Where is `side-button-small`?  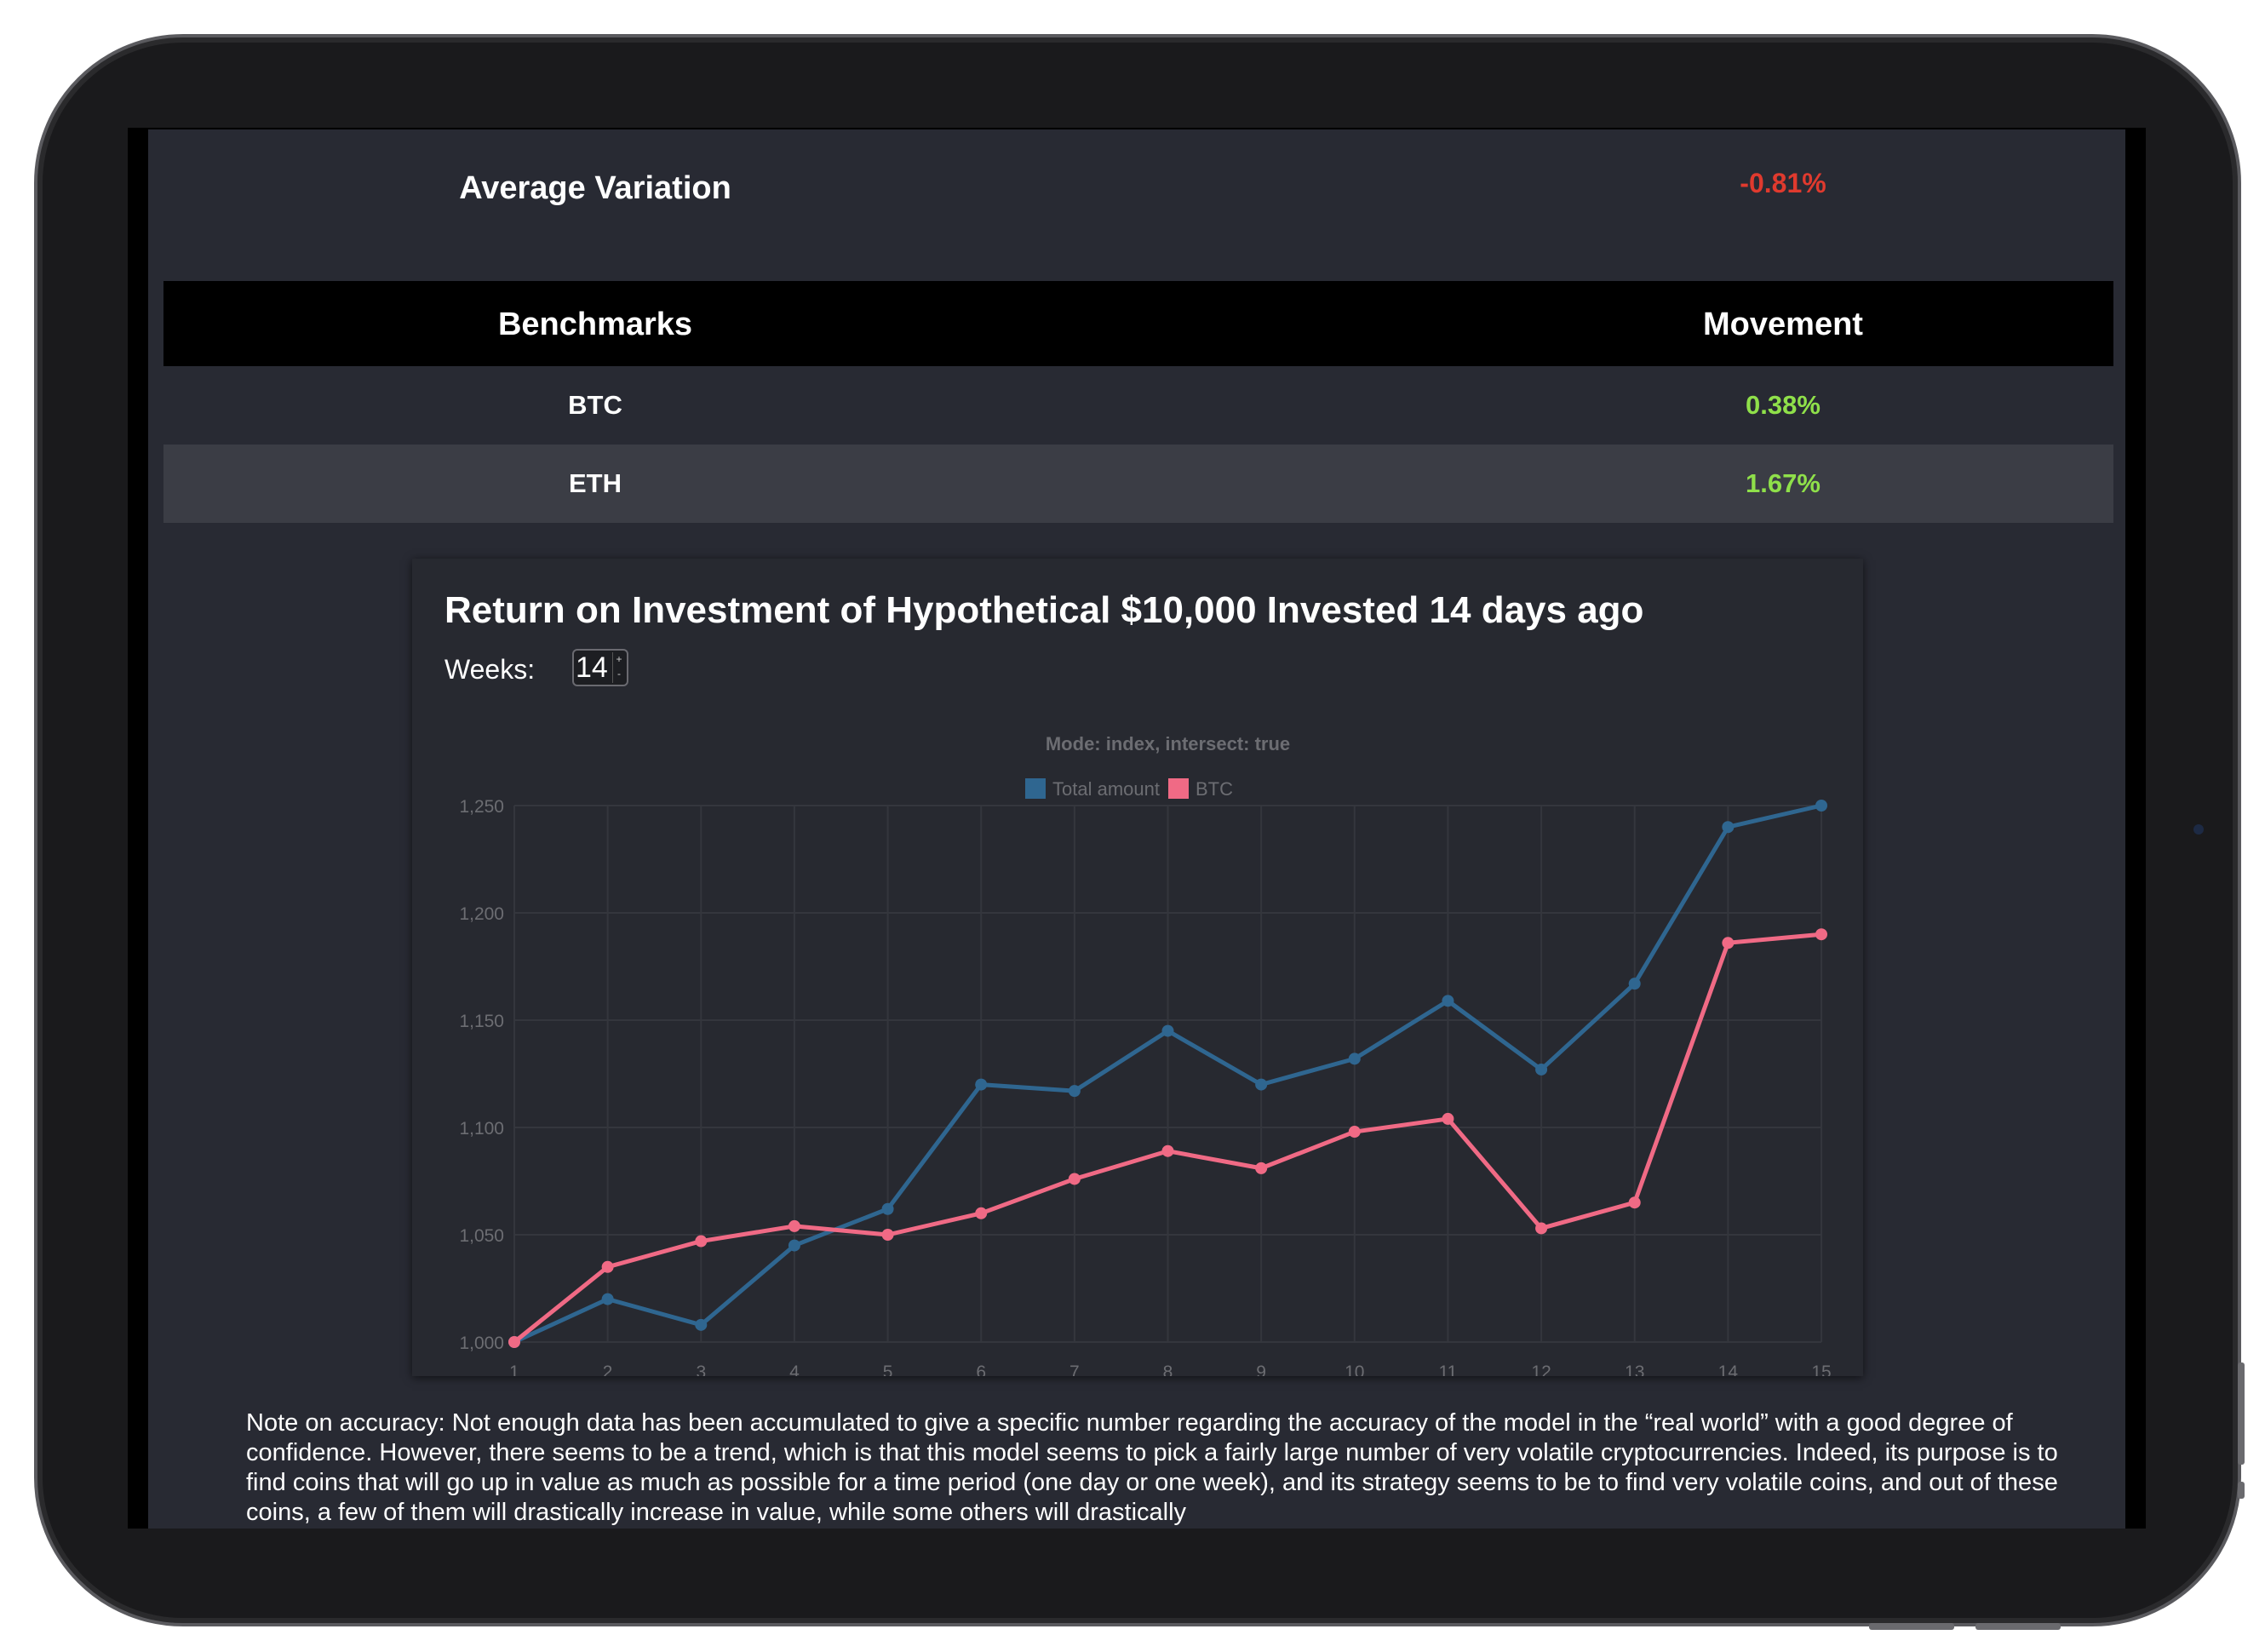
side-button-small is located at coordinates (2241, 1490).